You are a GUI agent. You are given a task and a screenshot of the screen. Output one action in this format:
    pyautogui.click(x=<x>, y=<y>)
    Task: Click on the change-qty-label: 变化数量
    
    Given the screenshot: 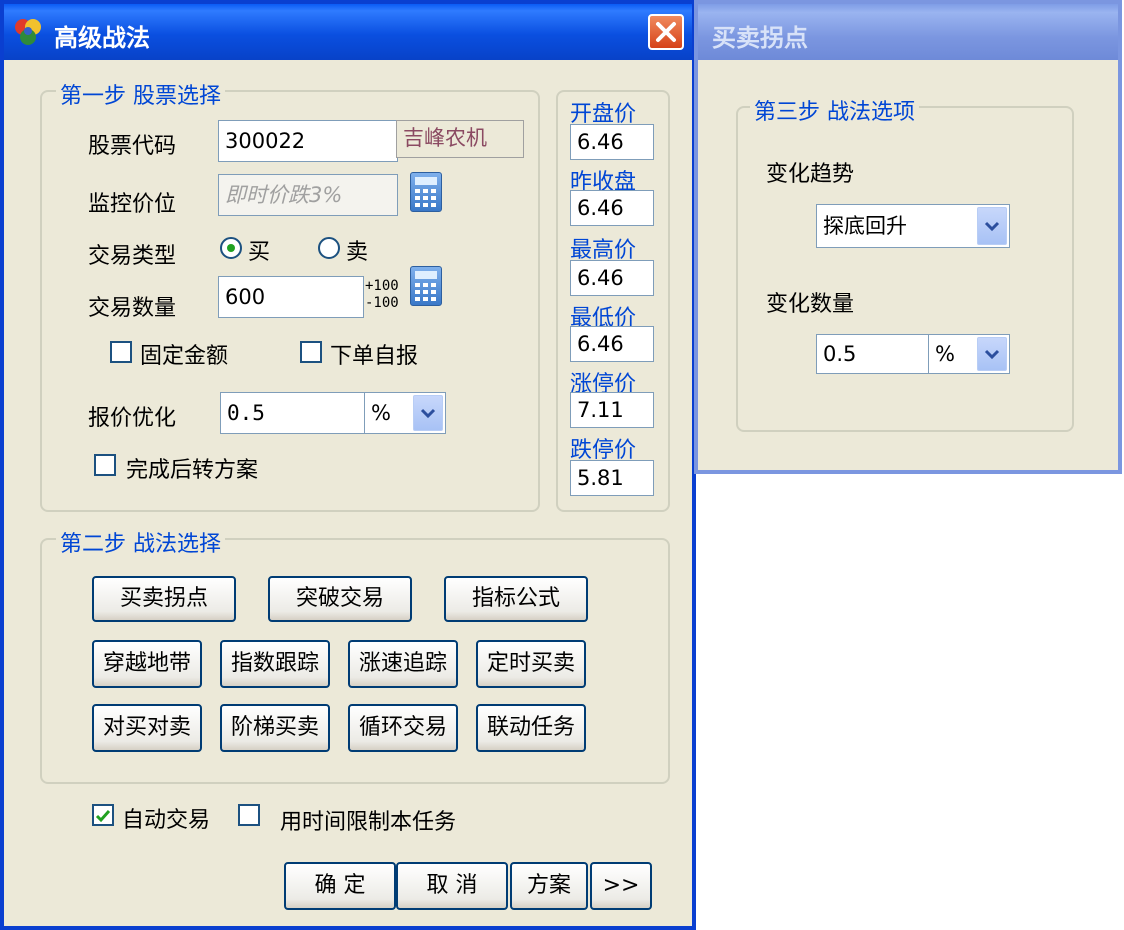 What is the action you would take?
    pyautogui.click(x=810, y=304)
    